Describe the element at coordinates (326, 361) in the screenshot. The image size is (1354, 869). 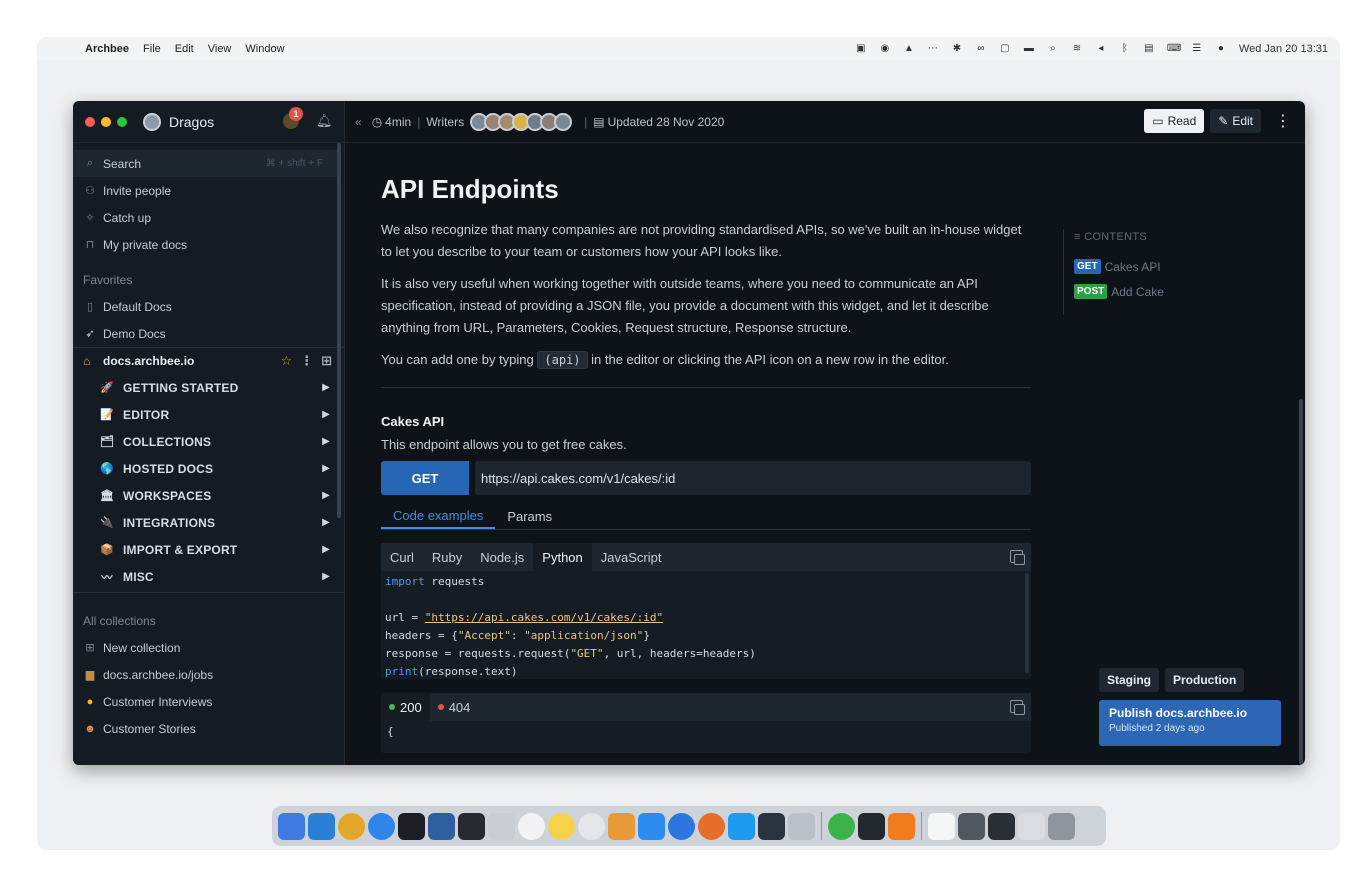
I see `add-page-icon: ⊞` at that location.